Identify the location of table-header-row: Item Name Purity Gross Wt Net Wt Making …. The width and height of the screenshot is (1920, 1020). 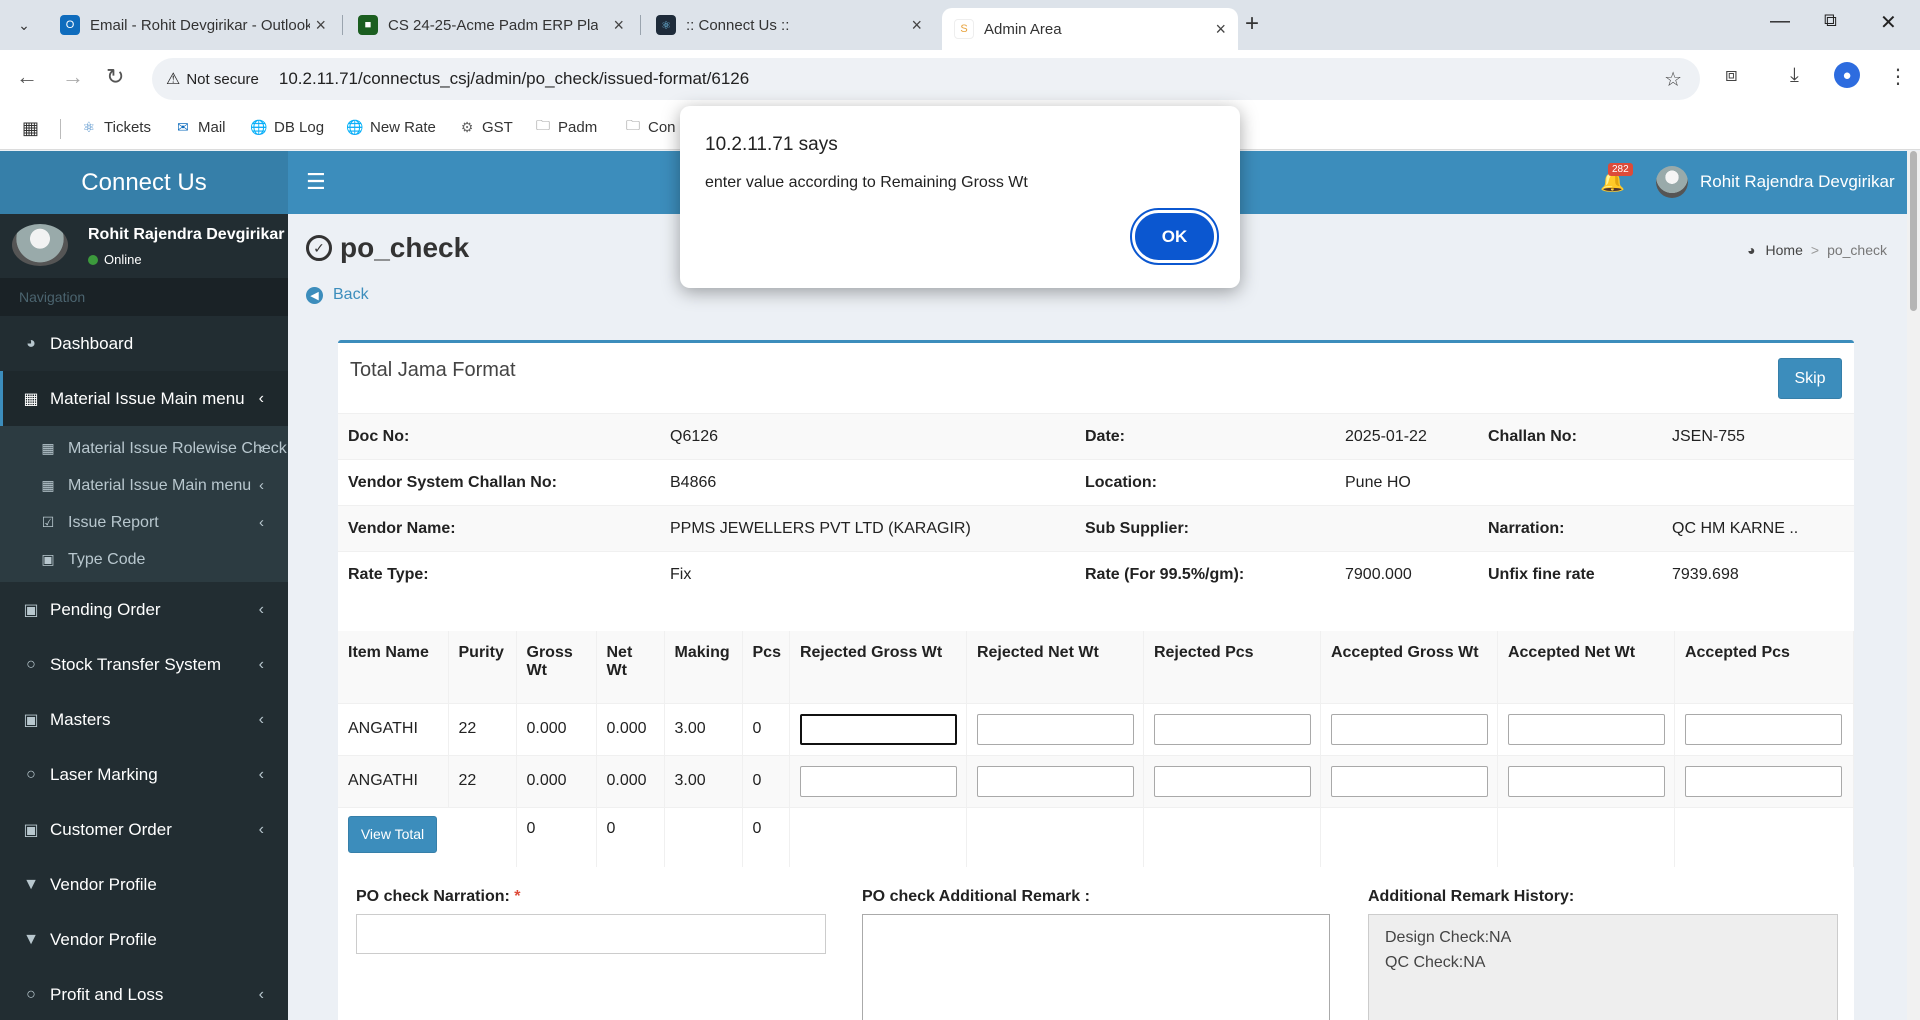
(1096, 667).